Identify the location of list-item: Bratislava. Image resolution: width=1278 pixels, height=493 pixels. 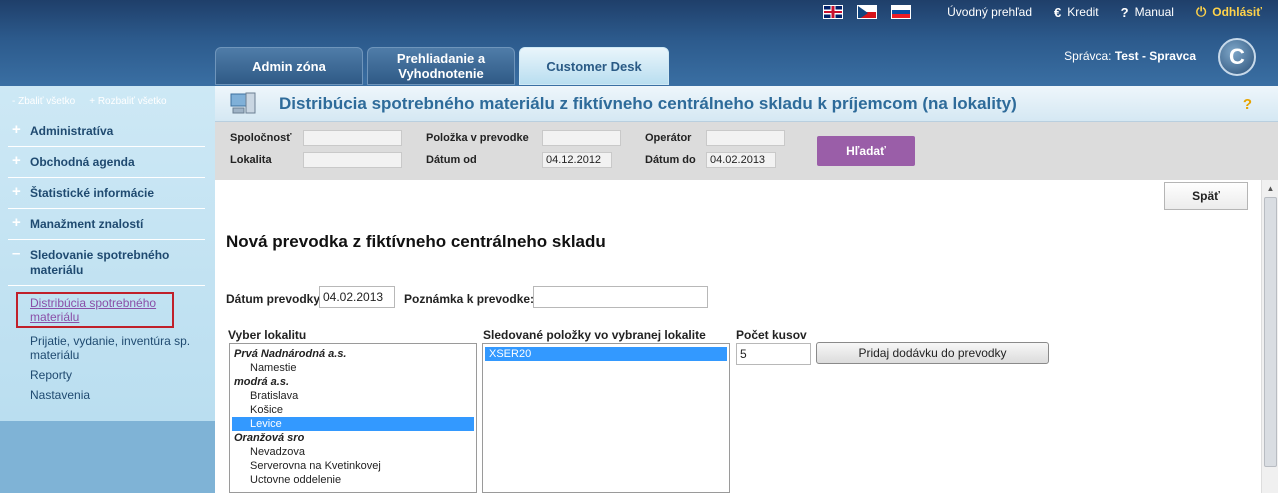
(353, 396).